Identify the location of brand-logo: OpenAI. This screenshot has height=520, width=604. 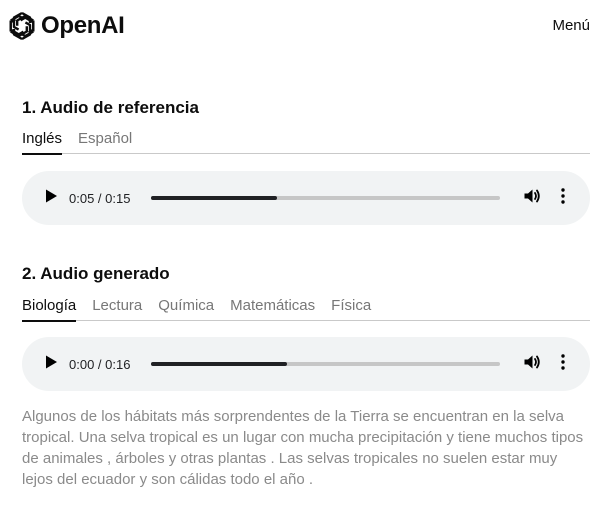
(65, 26).